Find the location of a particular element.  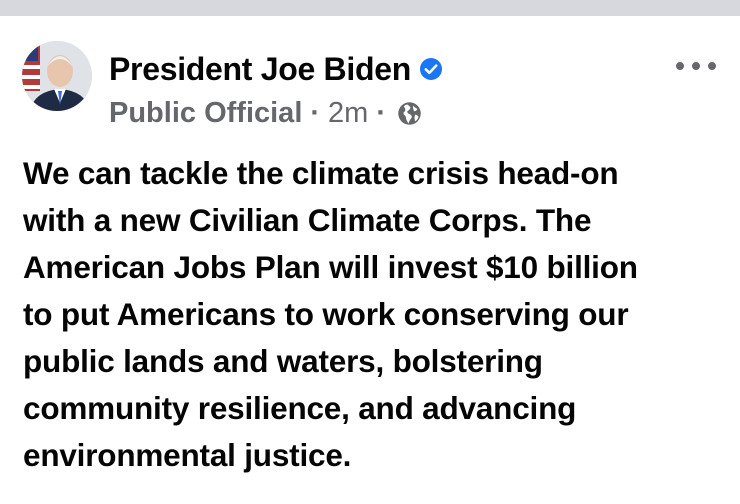

author-name: President Joe Biden is located at coordinates (260, 69).